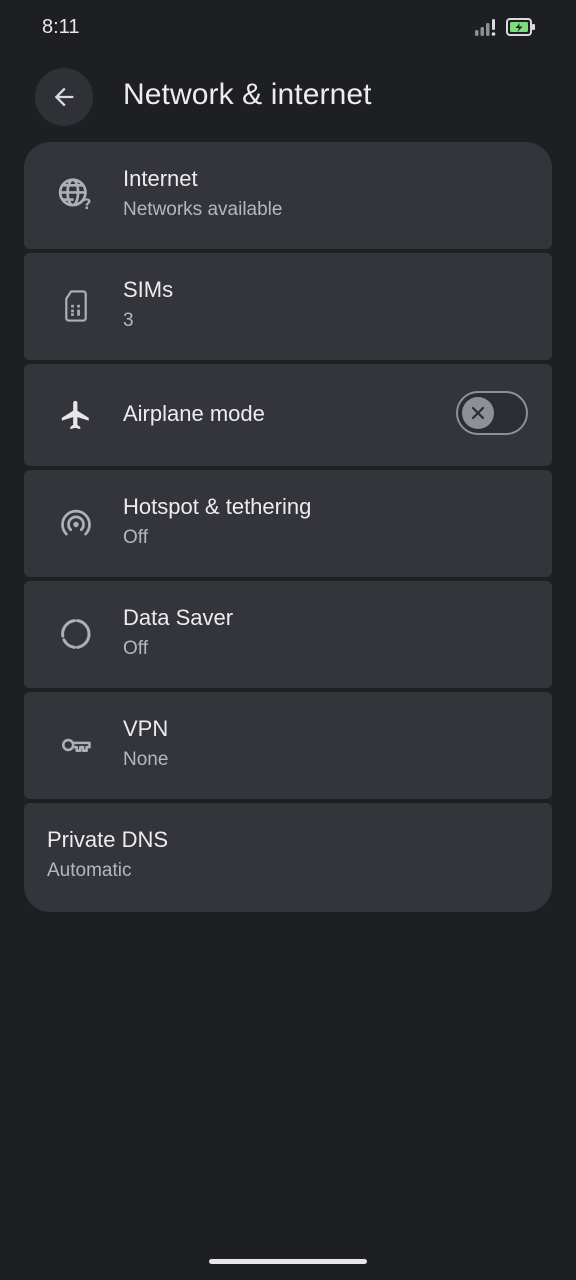 The image size is (576, 1280). Describe the element at coordinates (288, 634) in the screenshot. I see `setting-data-saver: Data Saver Off` at that location.